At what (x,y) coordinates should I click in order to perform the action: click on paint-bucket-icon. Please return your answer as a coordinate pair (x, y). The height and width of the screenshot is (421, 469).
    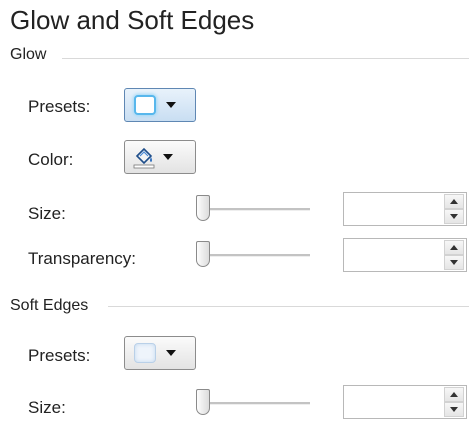
    Looking at the image, I should click on (144, 158).